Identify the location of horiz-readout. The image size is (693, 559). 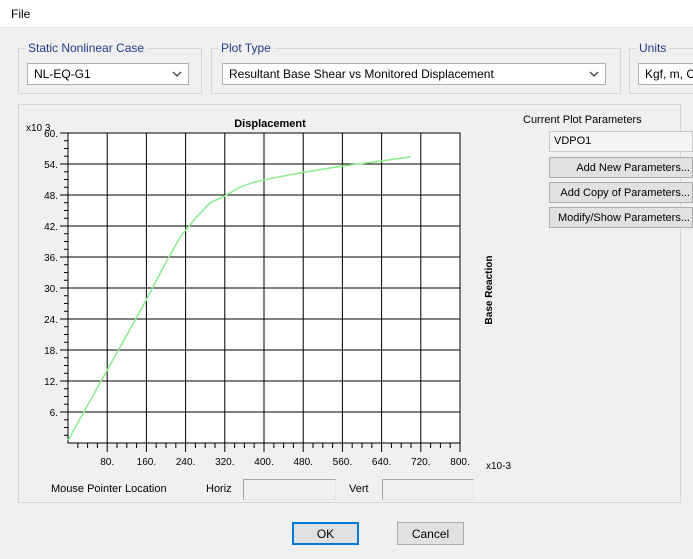
(289, 489).